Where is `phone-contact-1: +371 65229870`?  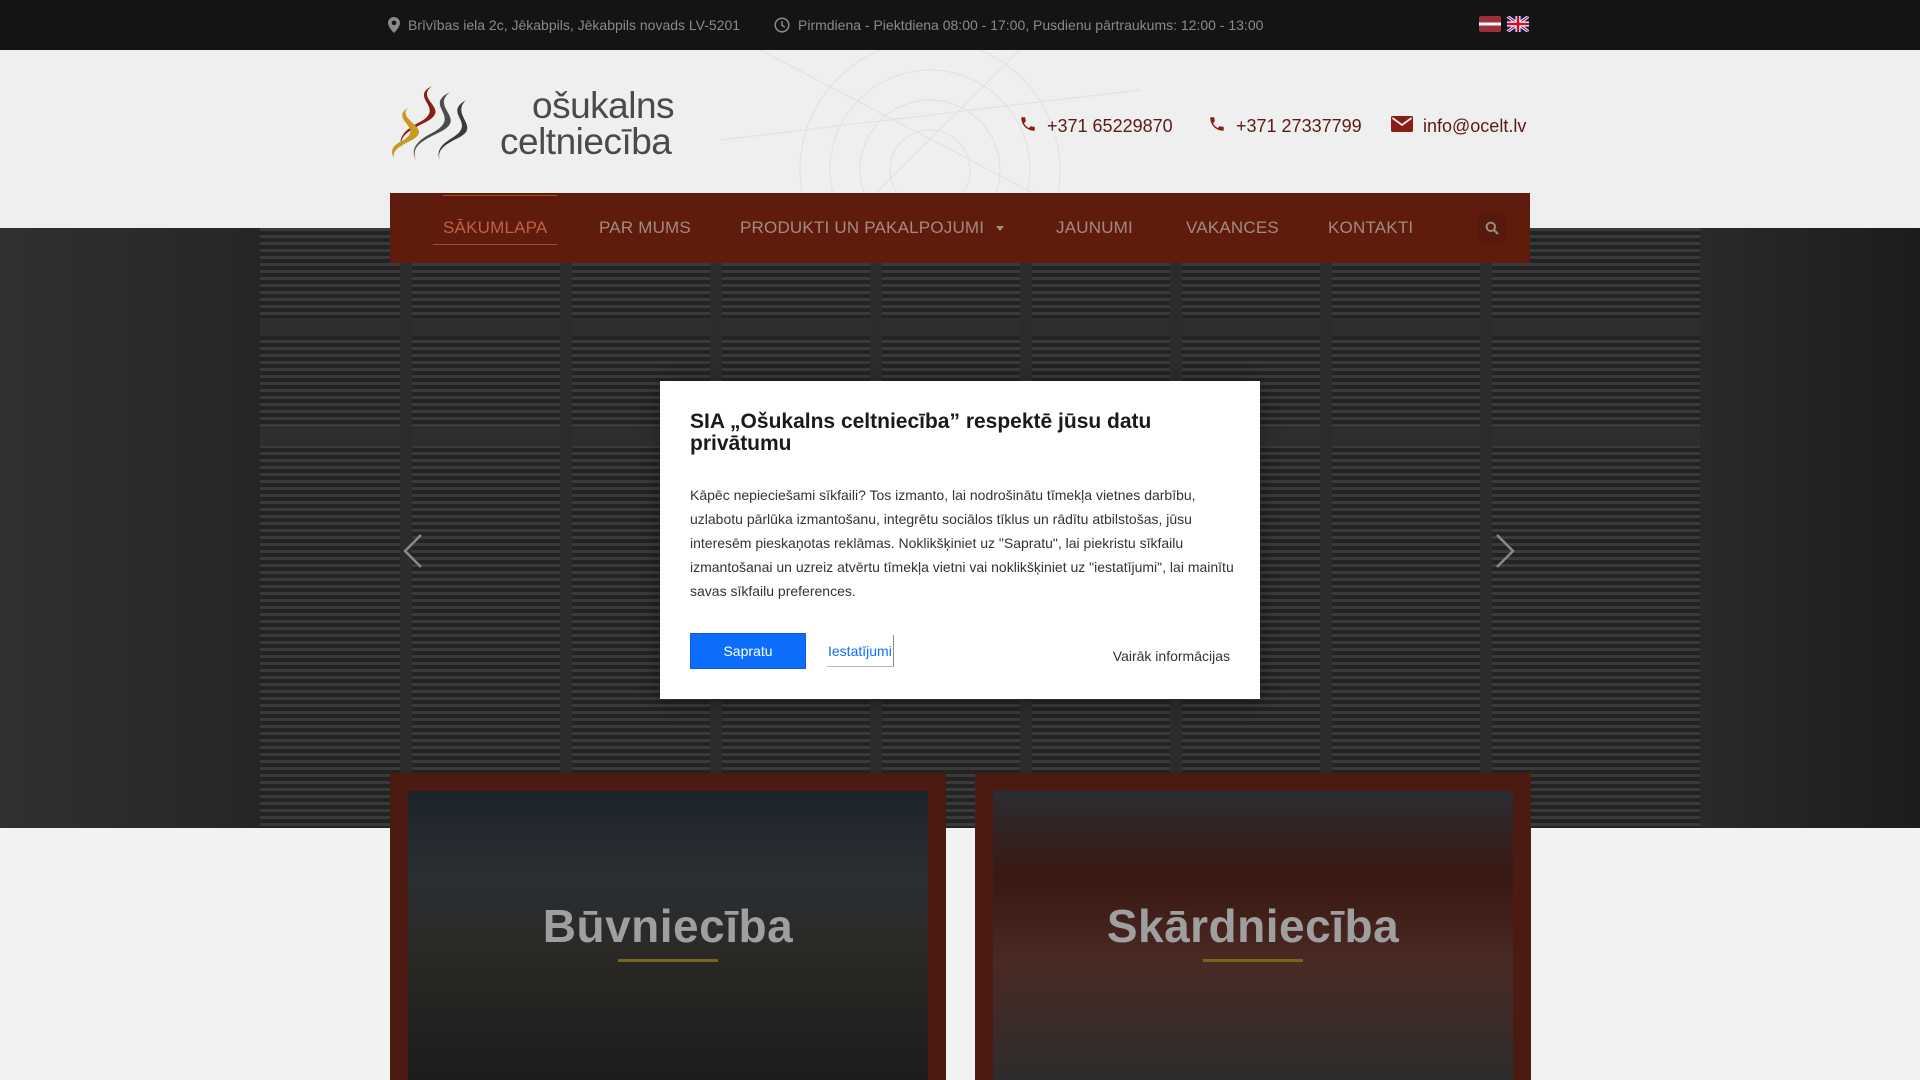 phone-contact-1: +371 65229870 is located at coordinates (1096, 126).